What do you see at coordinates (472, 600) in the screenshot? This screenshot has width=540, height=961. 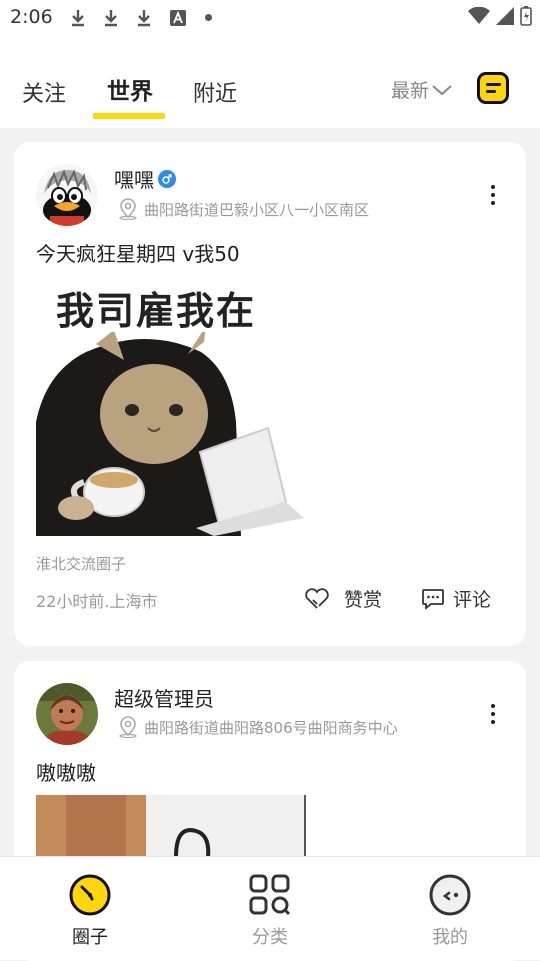 I see `comment-label: 评论` at bounding box center [472, 600].